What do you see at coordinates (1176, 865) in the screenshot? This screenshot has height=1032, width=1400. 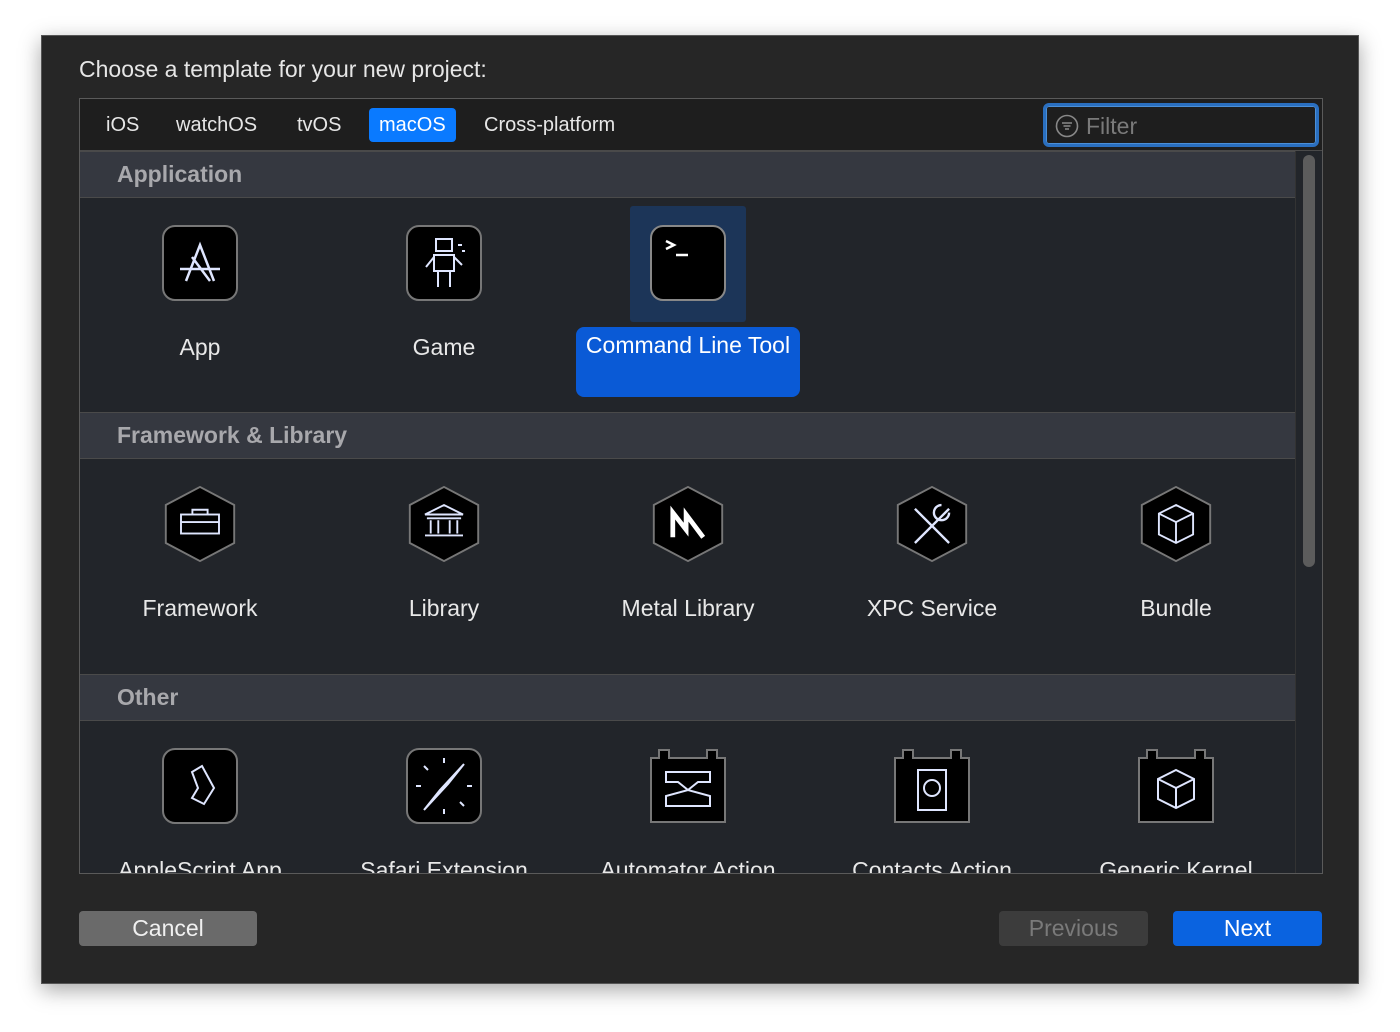 I see `template-label: Generic Kernel` at bounding box center [1176, 865].